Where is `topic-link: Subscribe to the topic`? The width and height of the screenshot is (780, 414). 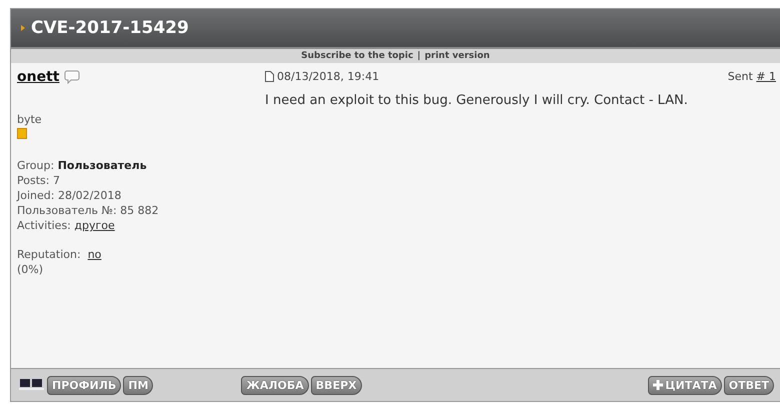 topic-link: Subscribe to the topic is located at coordinates (357, 56).